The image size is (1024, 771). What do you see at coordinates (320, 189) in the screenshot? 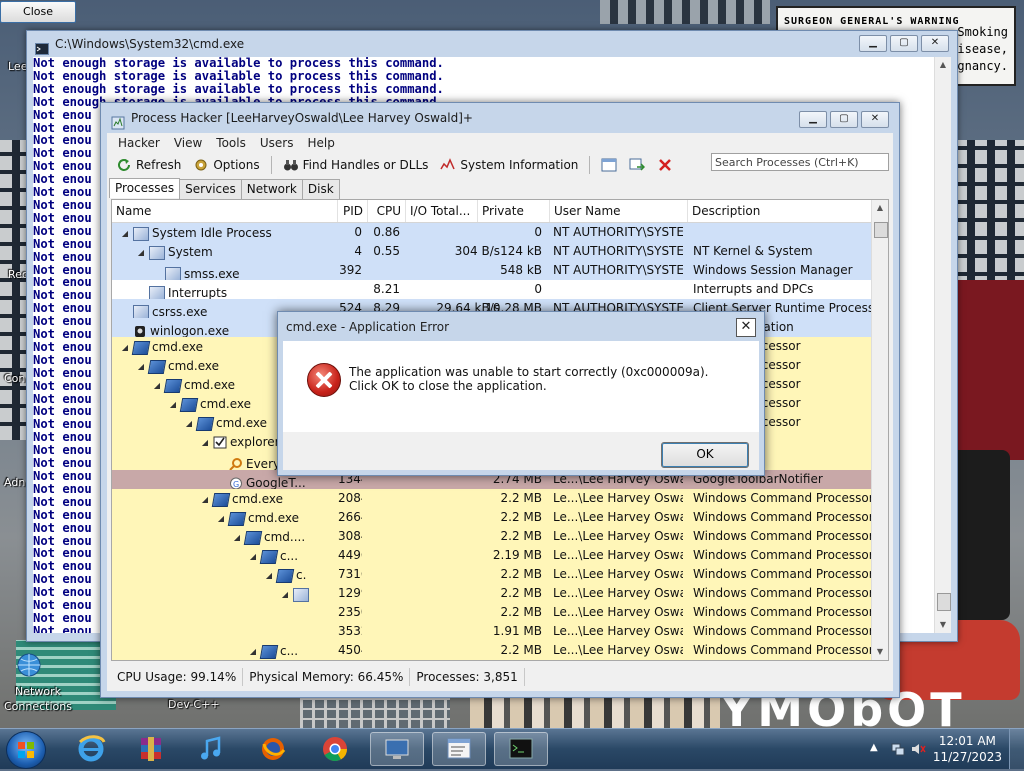
I see `tab-disk: Disk` at bounding box center [320, 189].